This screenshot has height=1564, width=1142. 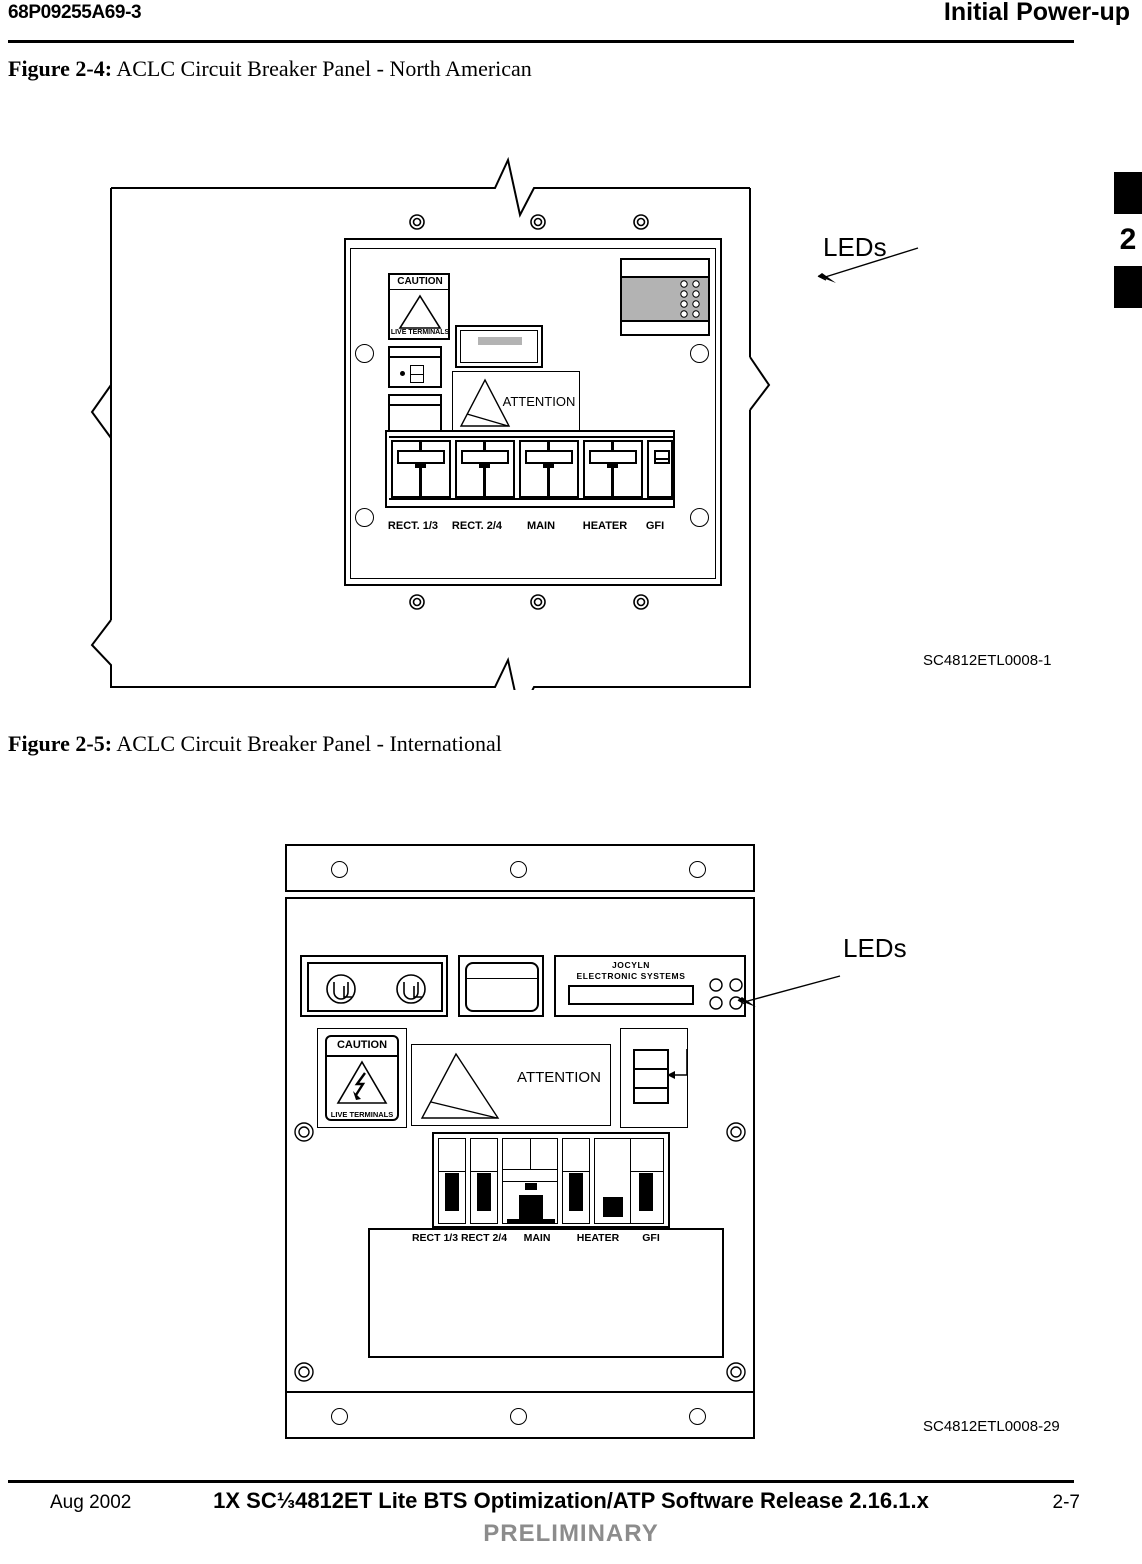 I want to click on knockout-right-upper, so click(x=699, y=353).